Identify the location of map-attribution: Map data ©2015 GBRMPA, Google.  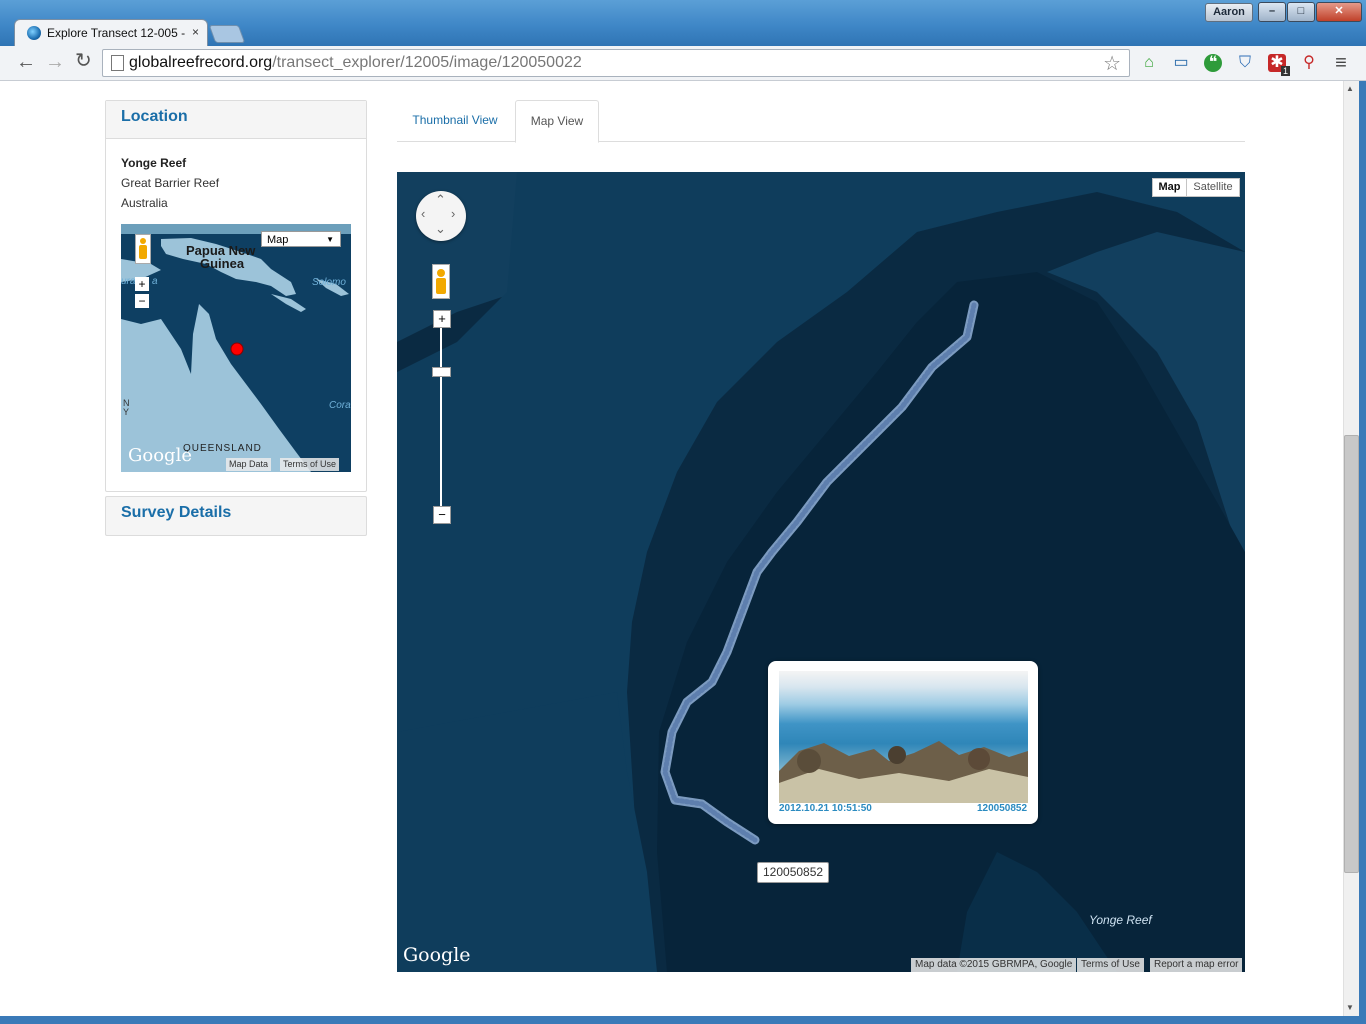
(994, 965).